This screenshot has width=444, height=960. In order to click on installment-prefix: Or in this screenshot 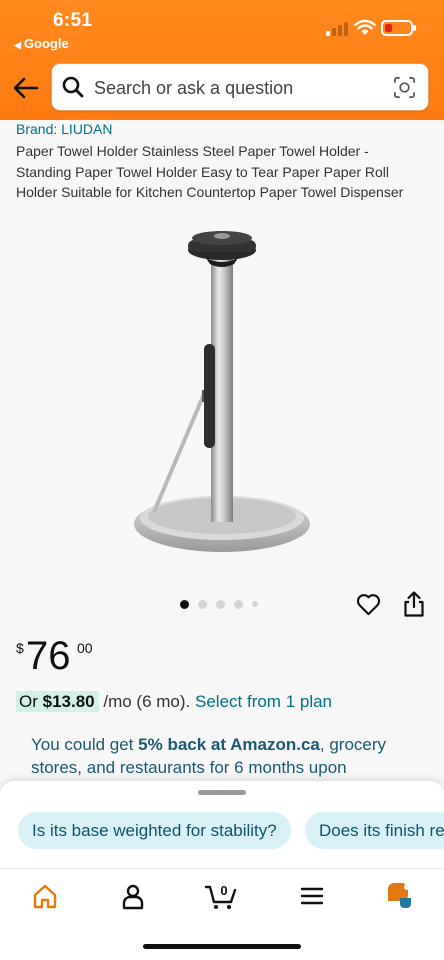, I will do `click(28, 701)`.